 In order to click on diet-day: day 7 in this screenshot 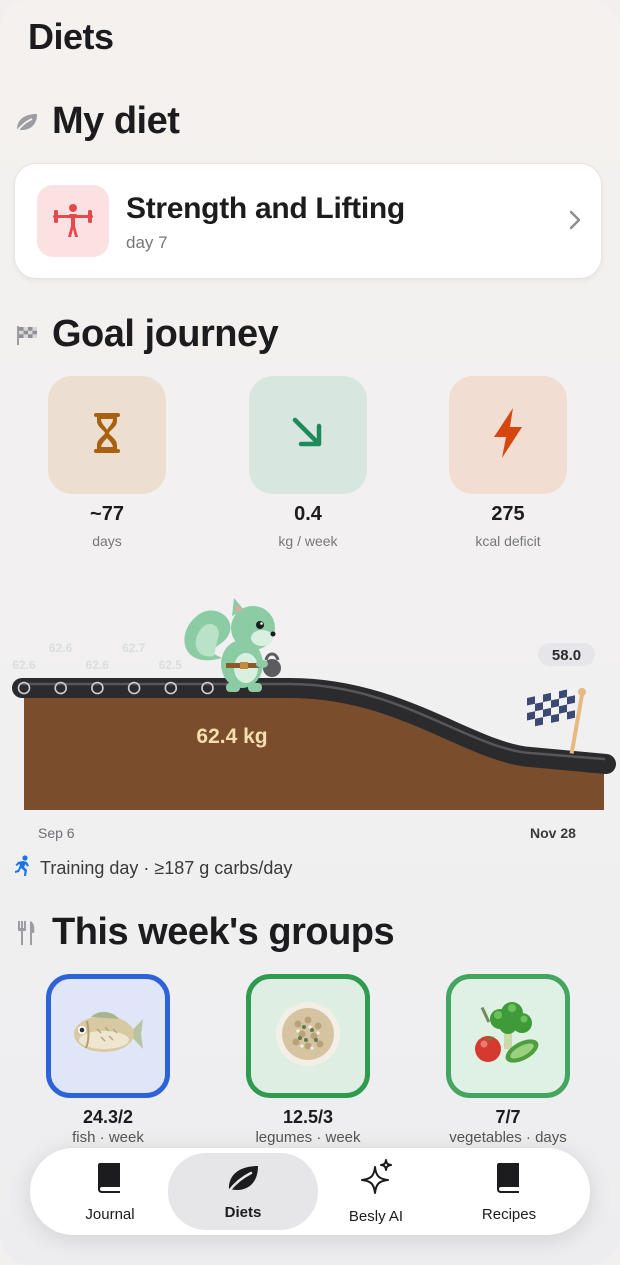, I will do `click(147, 242)`.